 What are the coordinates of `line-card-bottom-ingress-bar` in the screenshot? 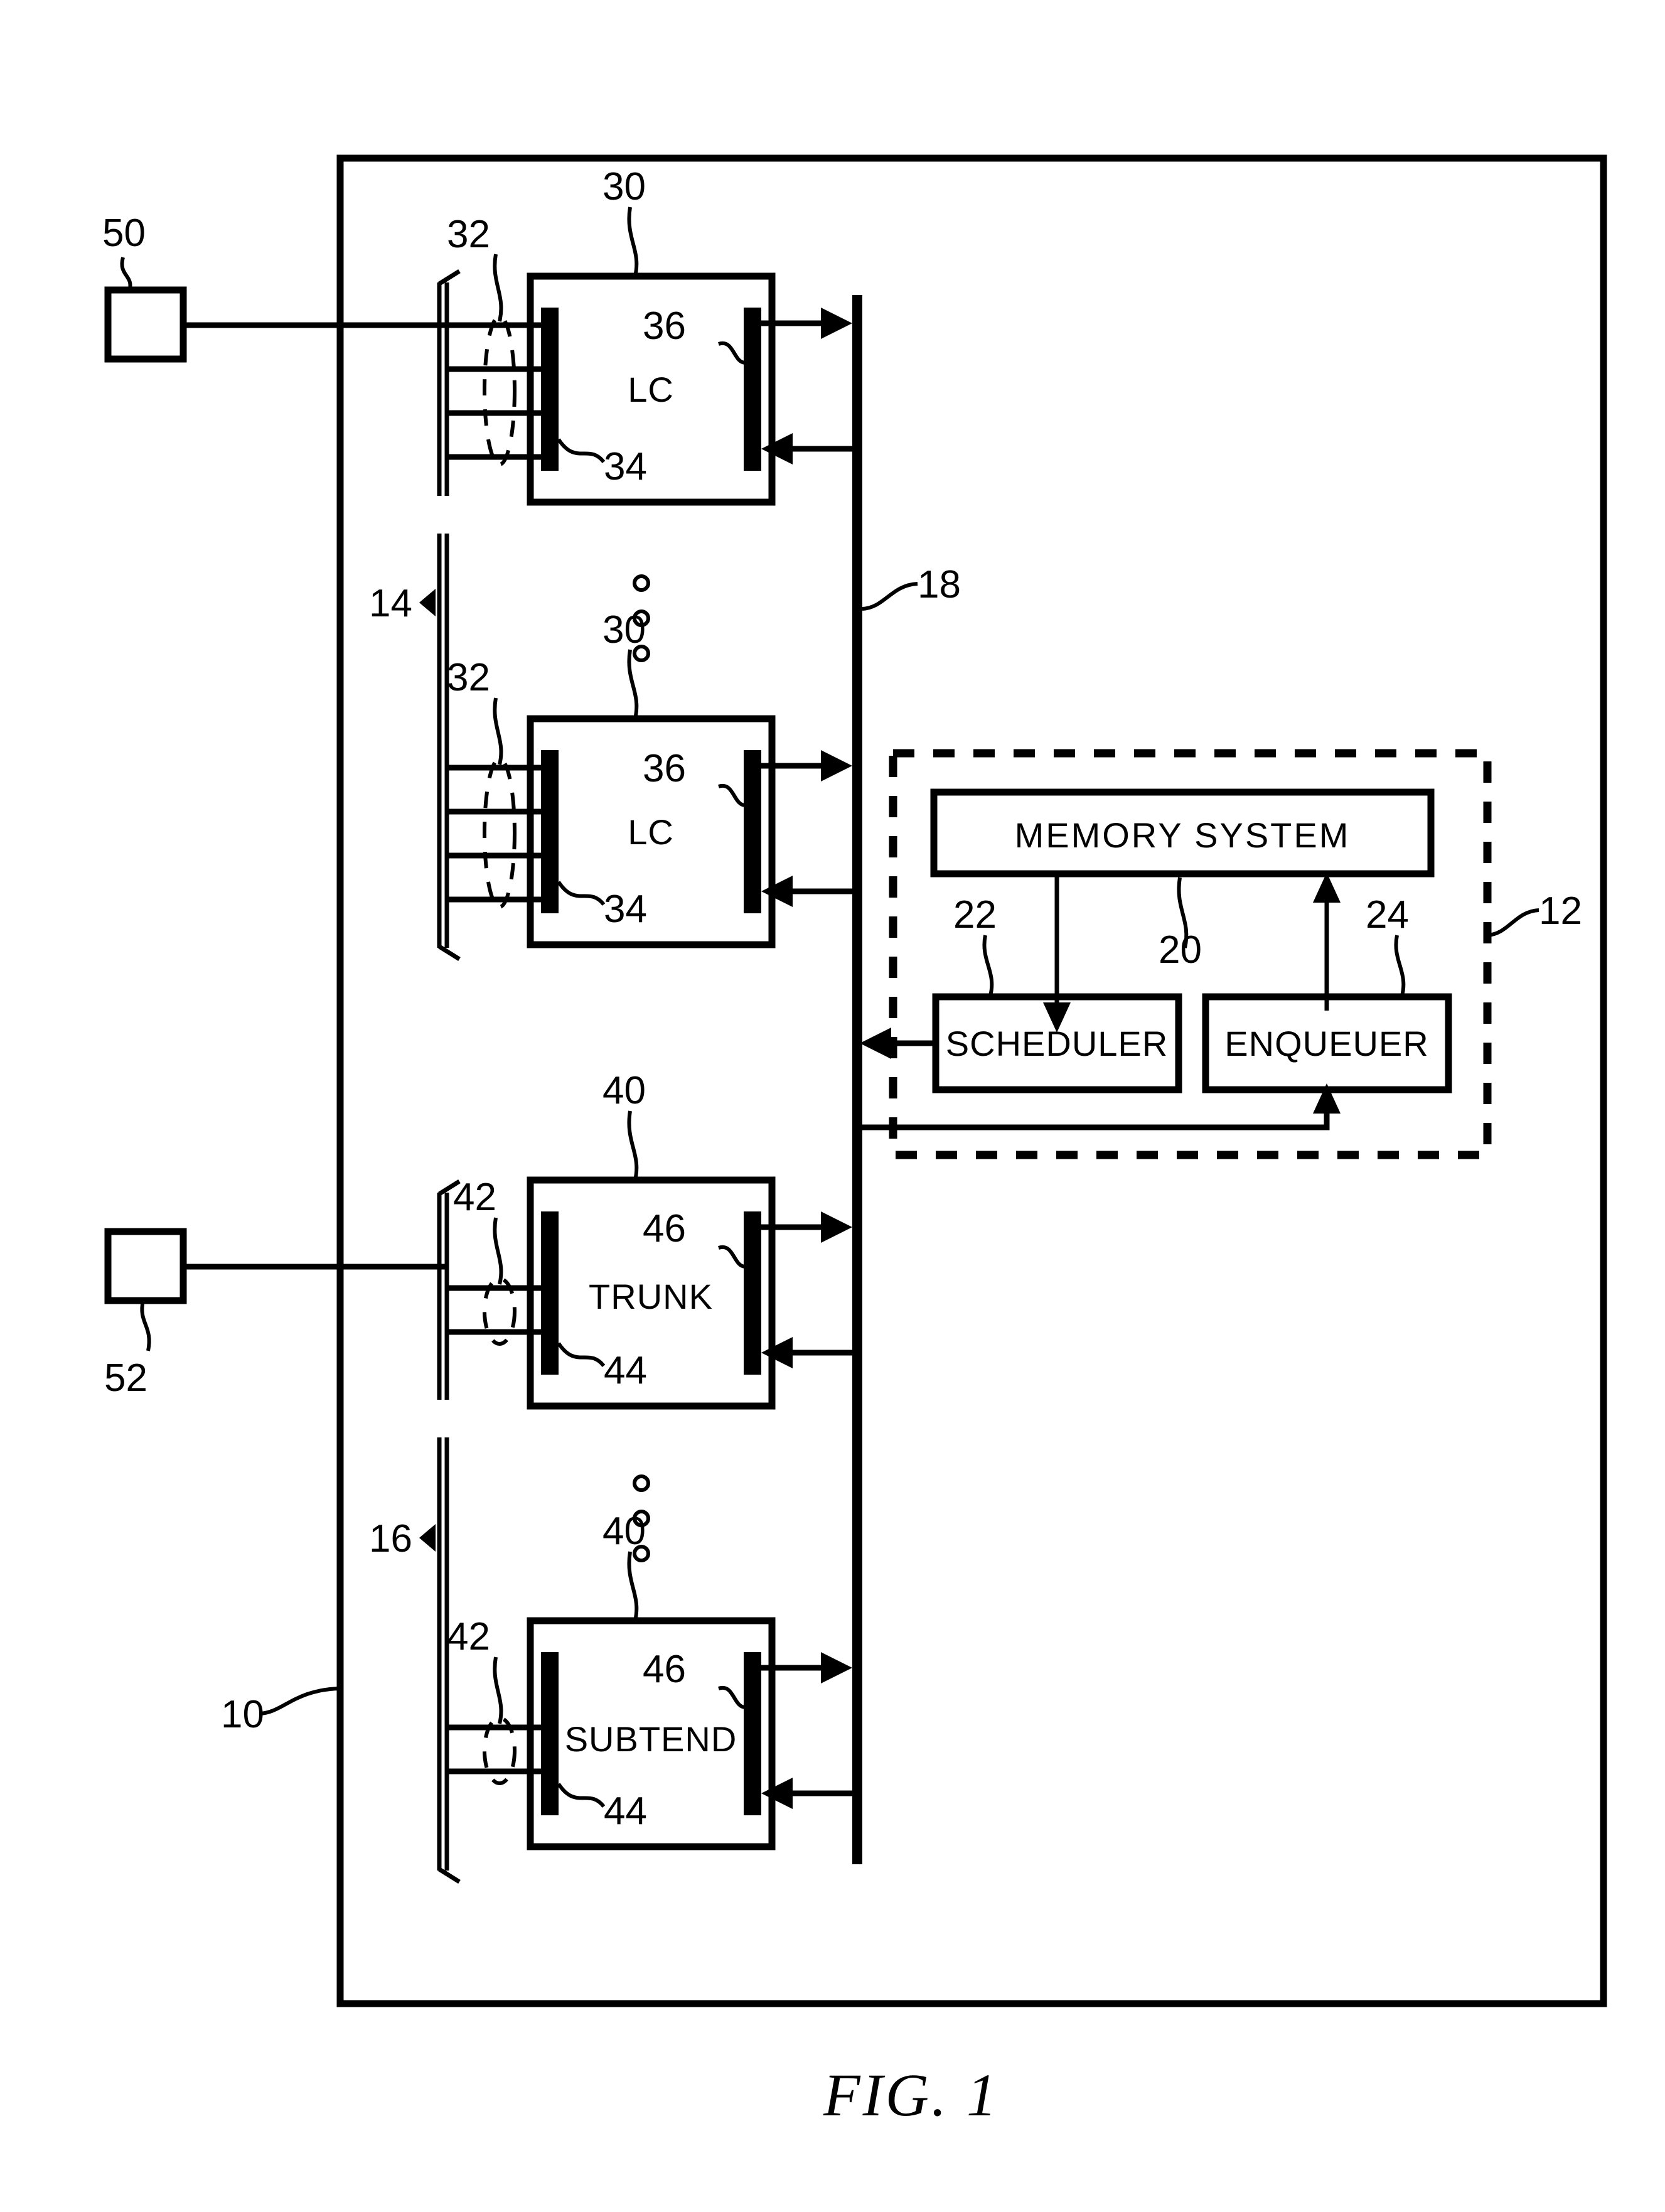 It's located at (550, 832).